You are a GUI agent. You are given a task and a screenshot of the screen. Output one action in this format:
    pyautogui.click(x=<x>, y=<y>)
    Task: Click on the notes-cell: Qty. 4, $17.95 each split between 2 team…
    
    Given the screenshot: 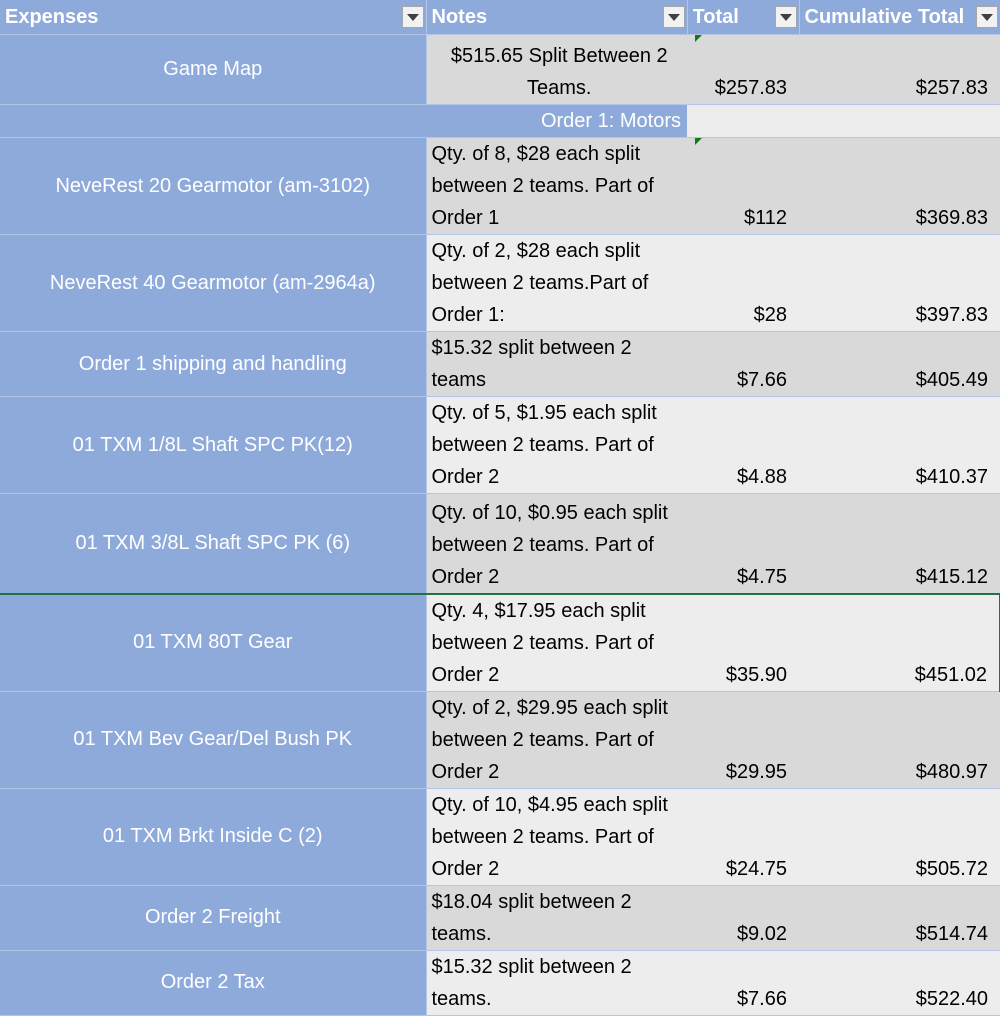 What is the action you would take?
    pyautogui.click(x=556, y=642)
    